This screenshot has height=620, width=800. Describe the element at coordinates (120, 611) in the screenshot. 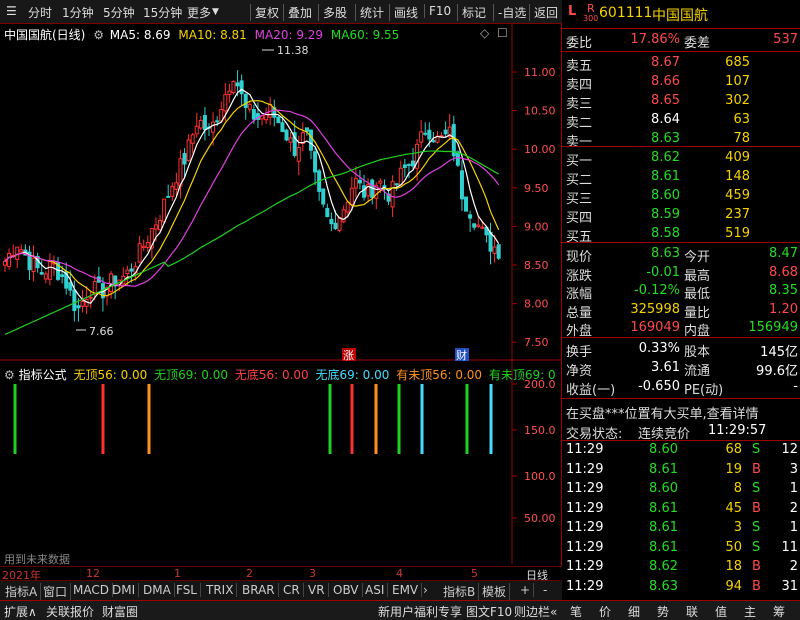

I see `wealth-circle-button: 财富圈` at that location.